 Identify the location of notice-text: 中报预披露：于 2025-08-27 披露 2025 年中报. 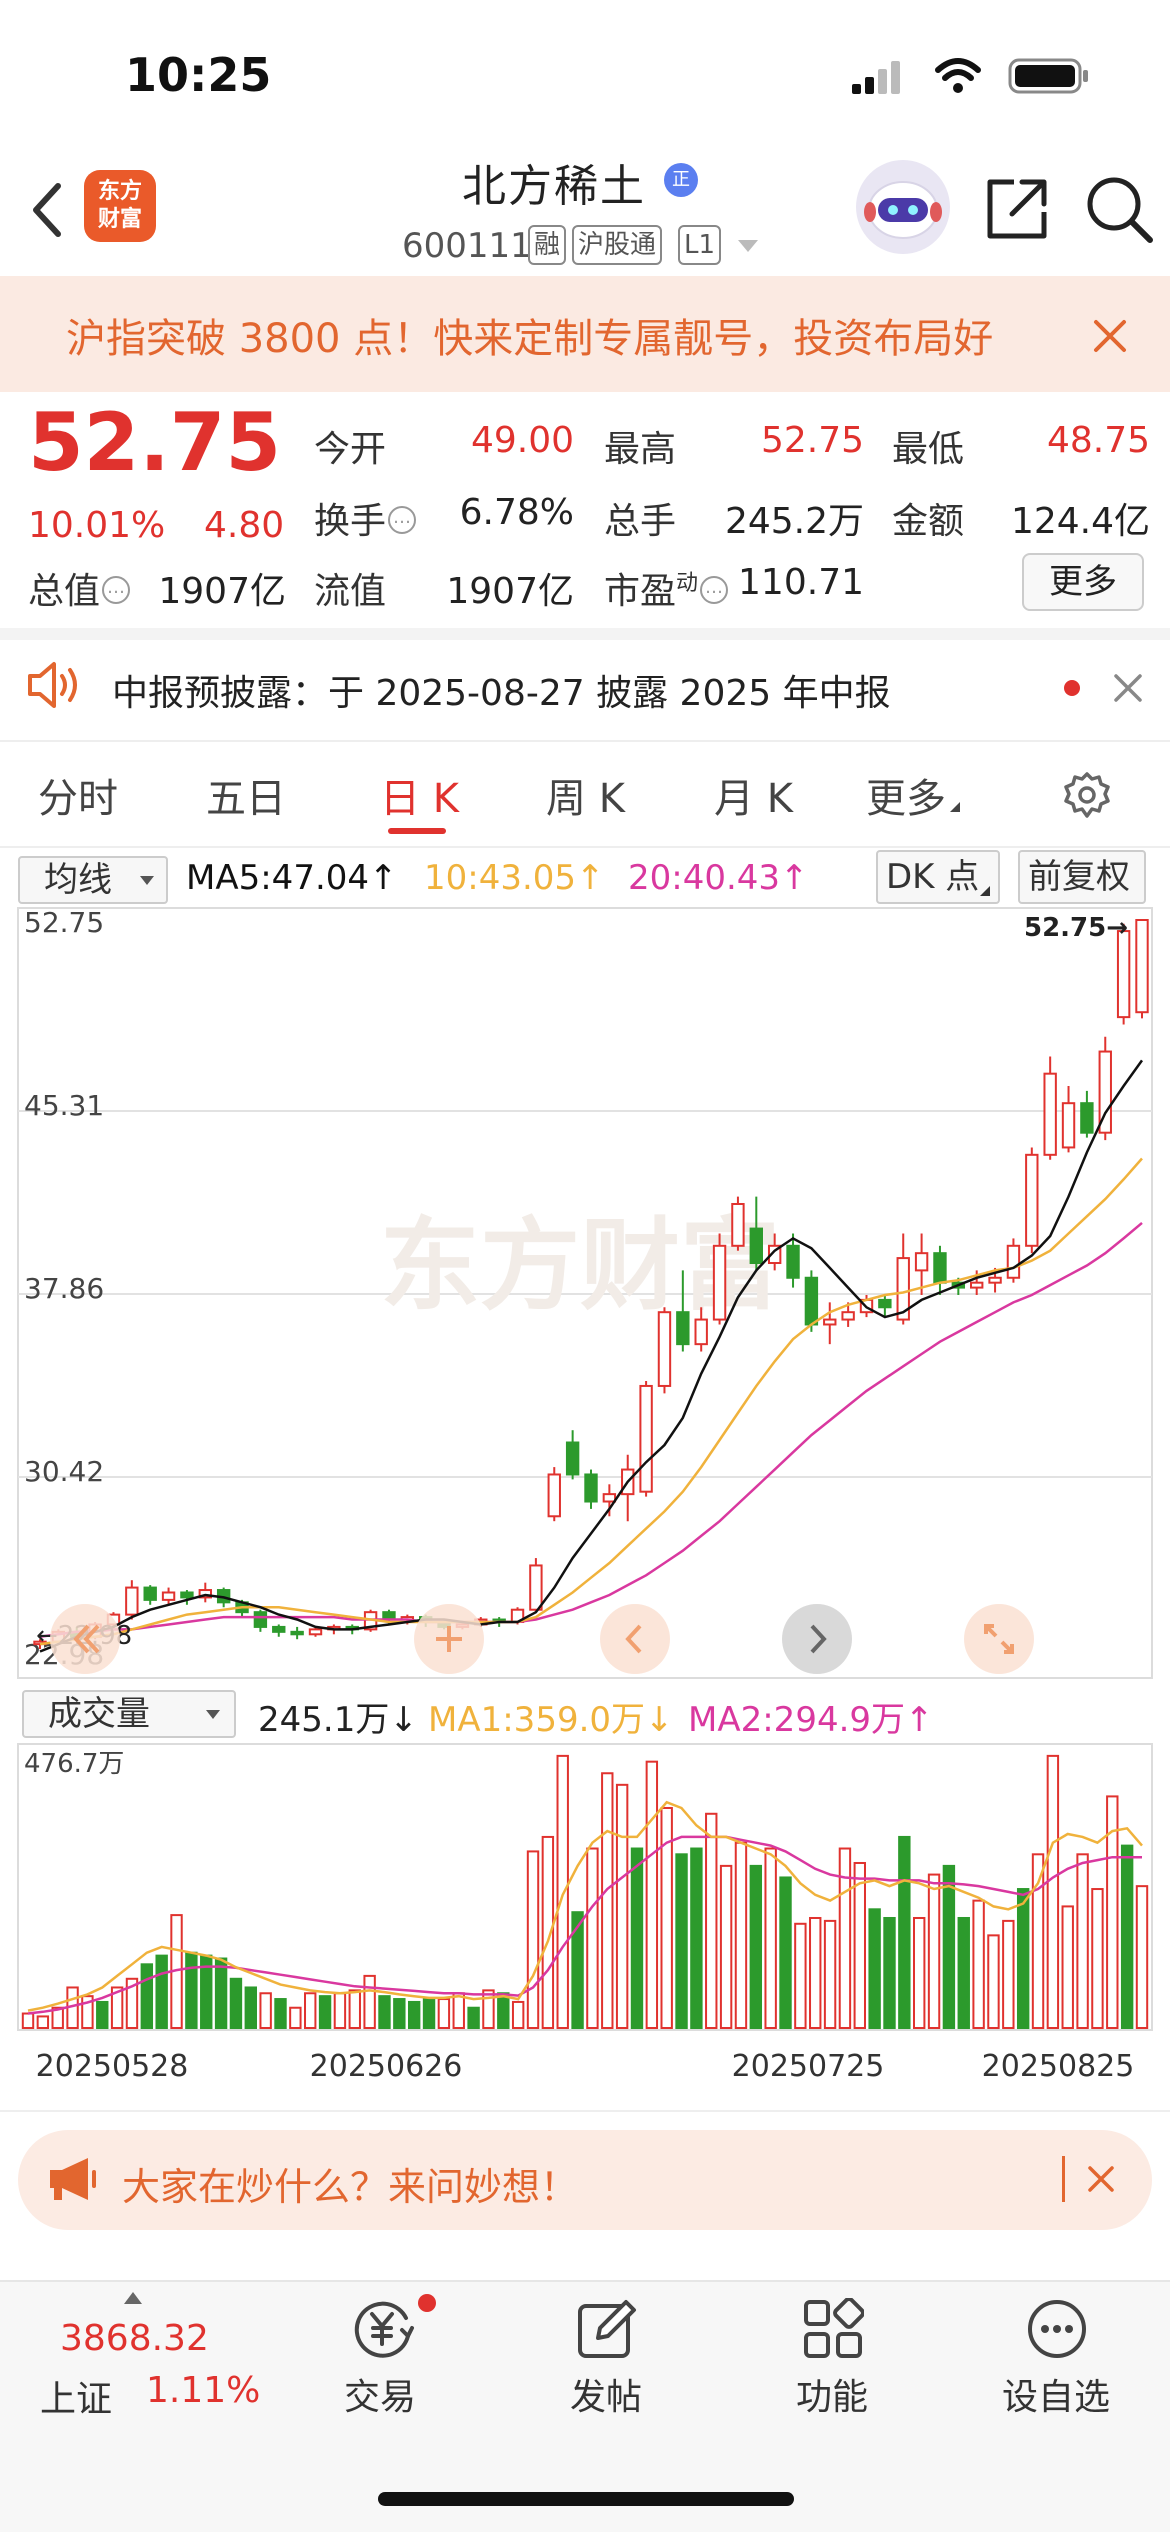
(501, 690).